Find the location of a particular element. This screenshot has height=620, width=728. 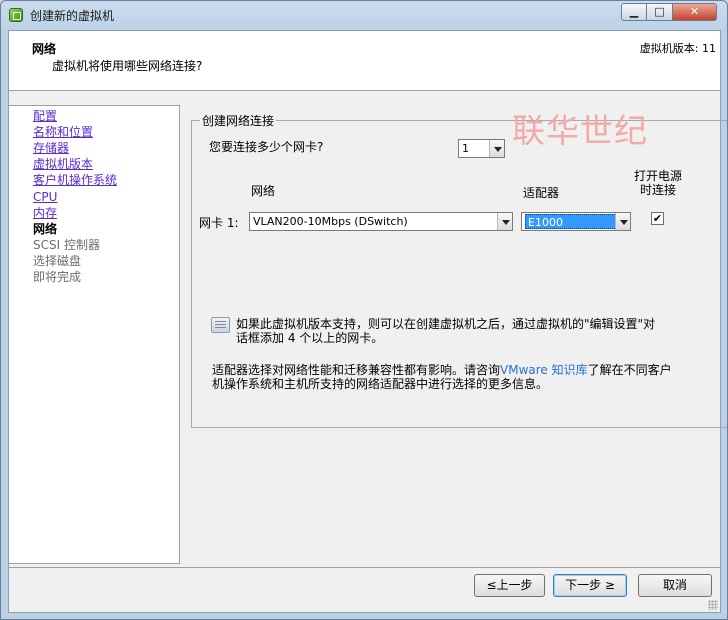

sidebar-item-cpu: CPU is located at coordinates (45, 197).